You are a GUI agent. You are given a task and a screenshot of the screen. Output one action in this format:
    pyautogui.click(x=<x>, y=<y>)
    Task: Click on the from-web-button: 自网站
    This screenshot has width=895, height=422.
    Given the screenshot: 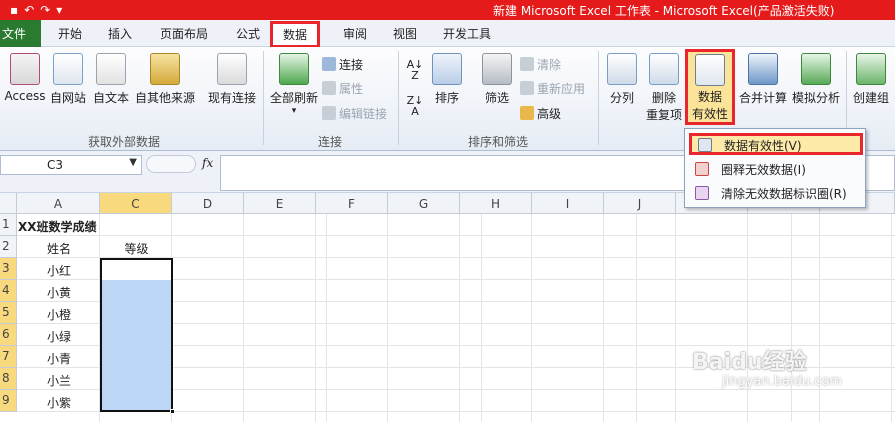 What is the action you would take?
    pyautogui.click(x=68, y=79)
    